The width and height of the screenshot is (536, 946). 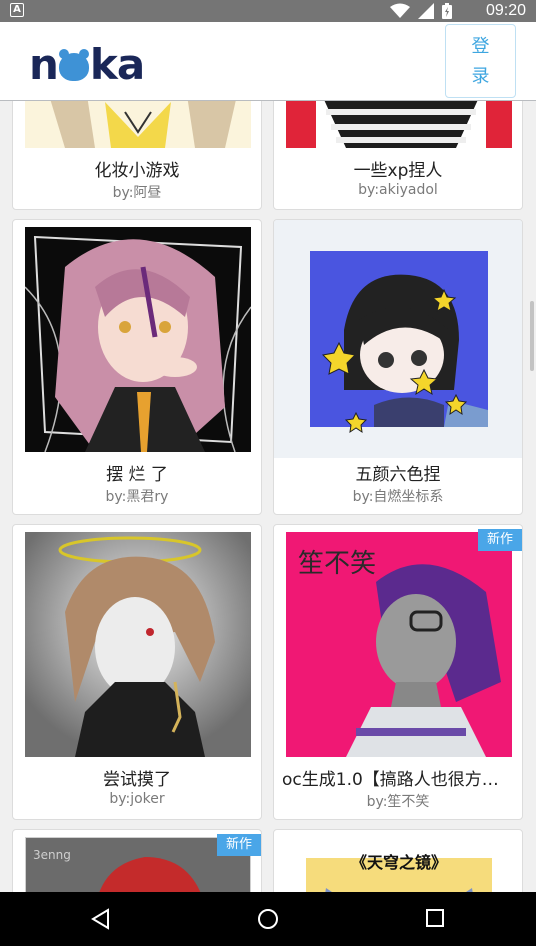 I want to click on status-bar: A 09:20, so click(x=268, y=11).